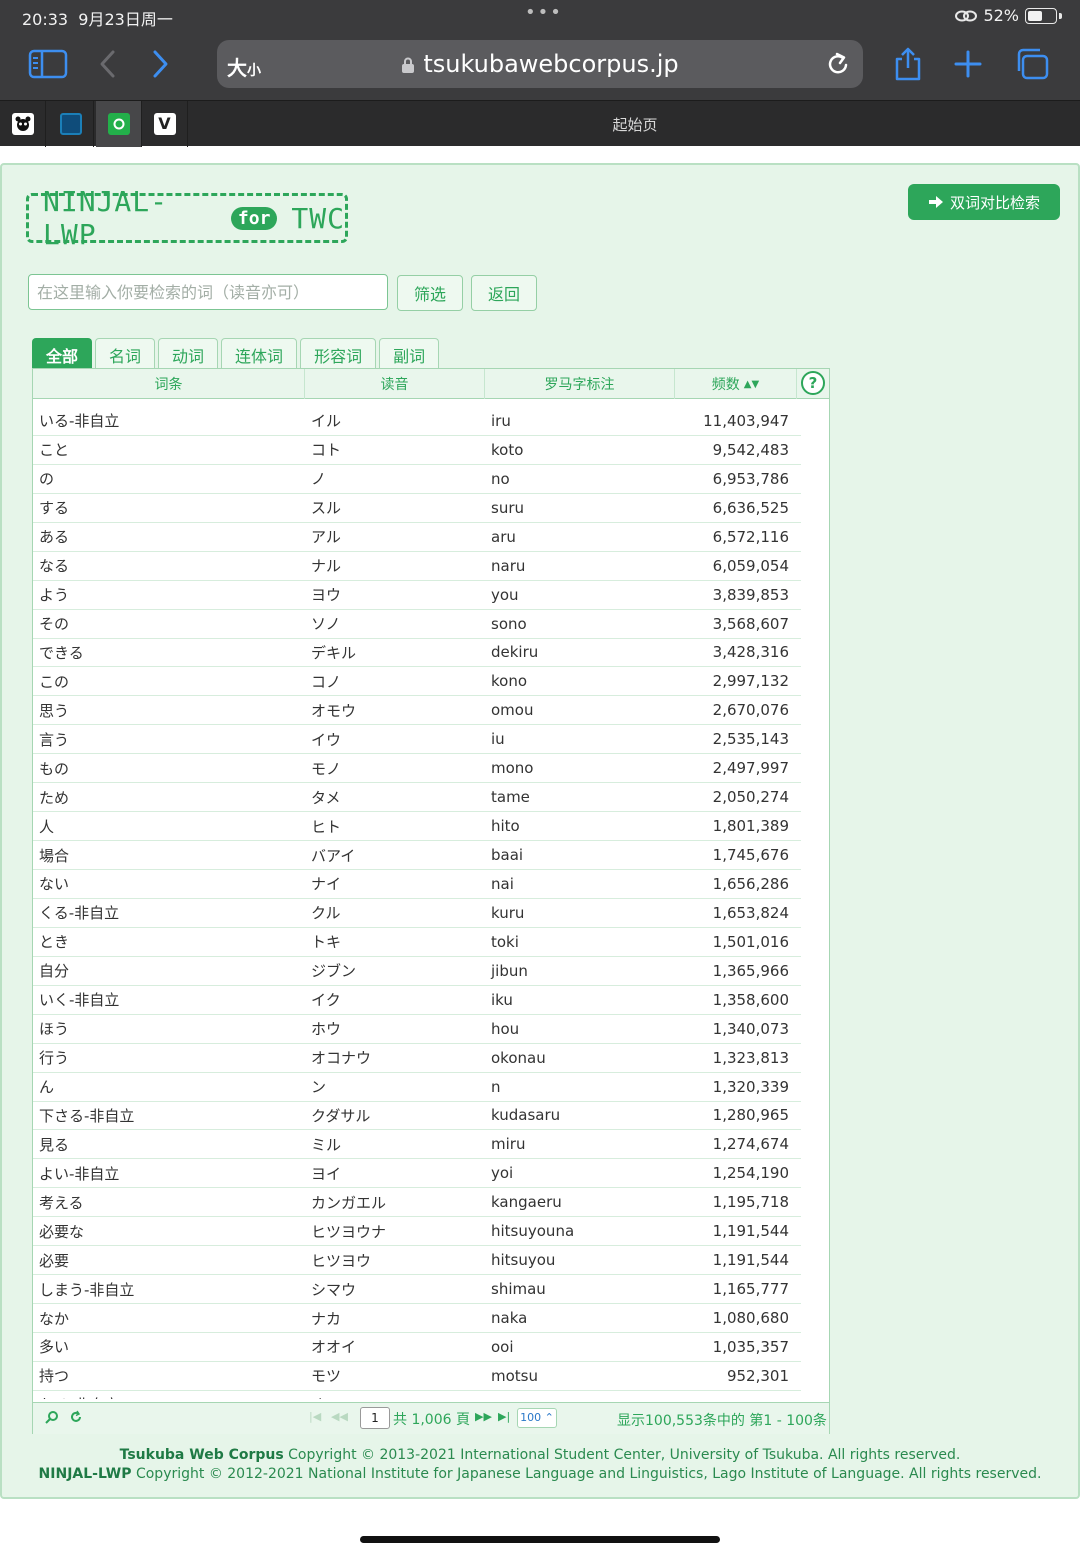  Describe the element at coordinates (722, 1421) in the screenshot. I see `result-summary: 显示100,553条中的 第1 - 100条` at that location.